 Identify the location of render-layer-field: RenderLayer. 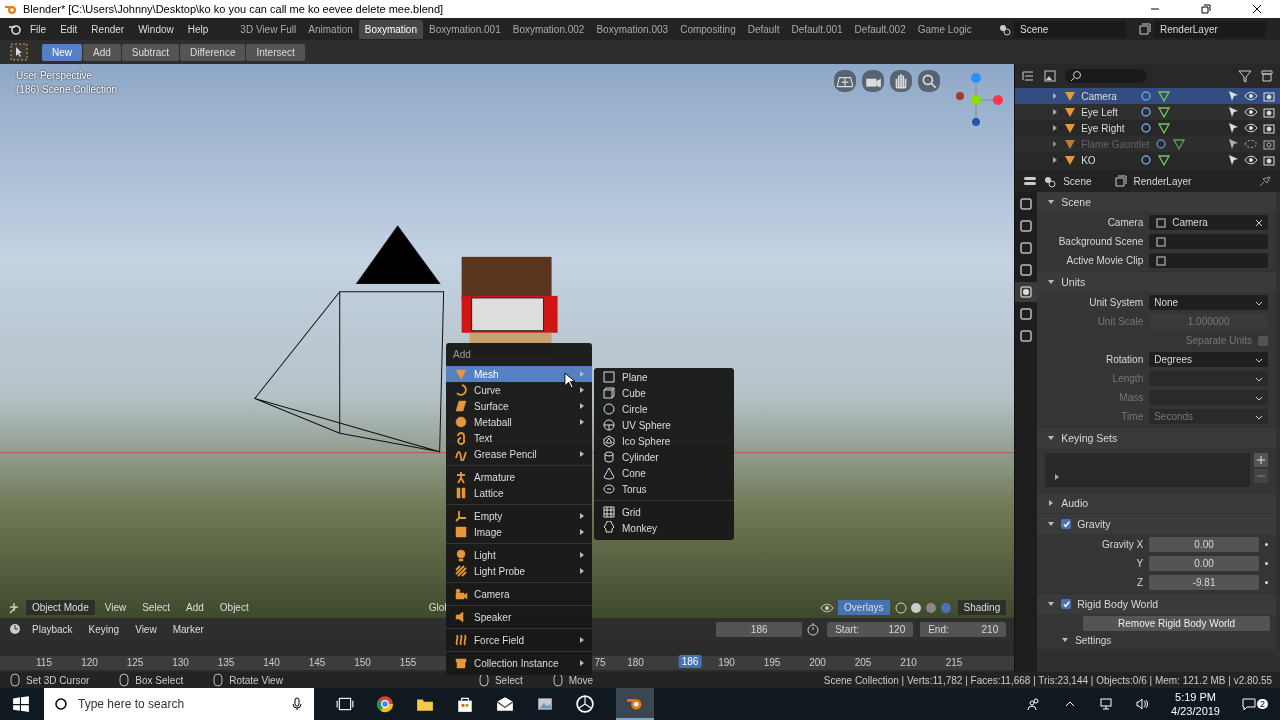
(1210, 29).